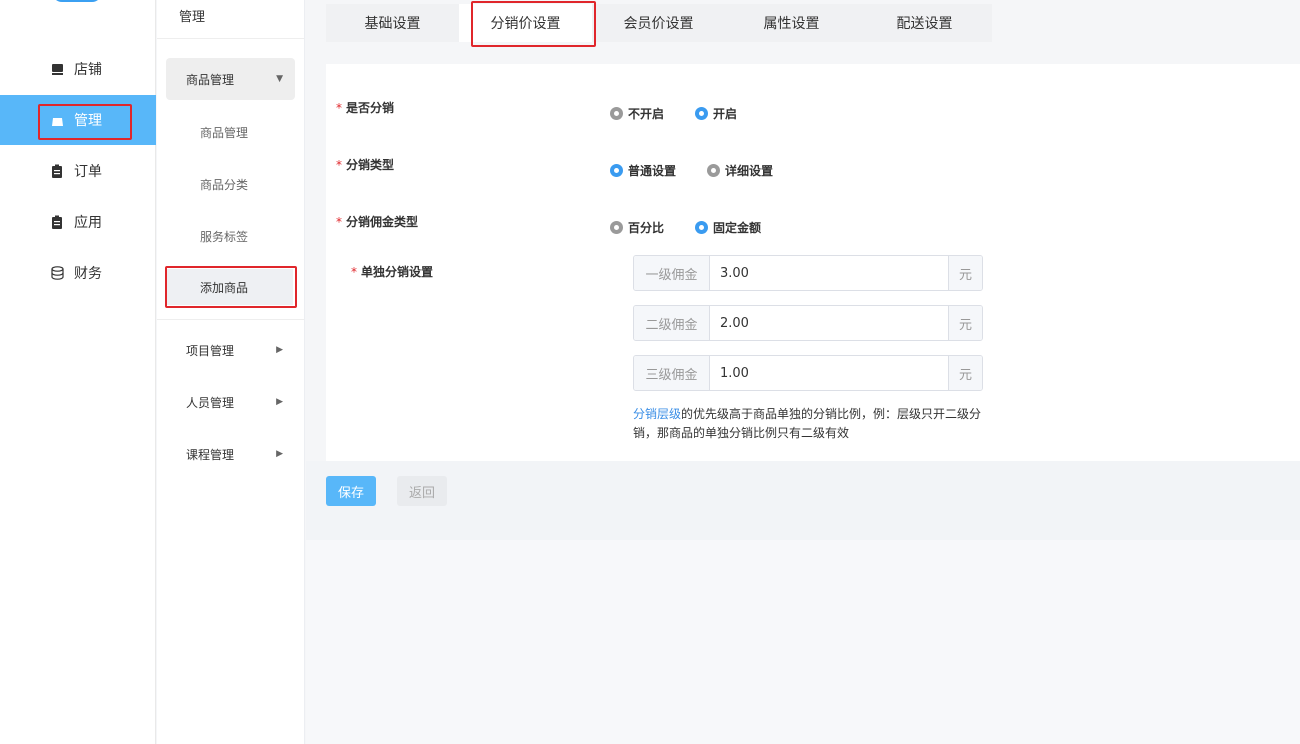 The width and height of the screenshot is (1300, 744). I want to click on tab-distribution-price: 分销价设置, so click(525, 23).